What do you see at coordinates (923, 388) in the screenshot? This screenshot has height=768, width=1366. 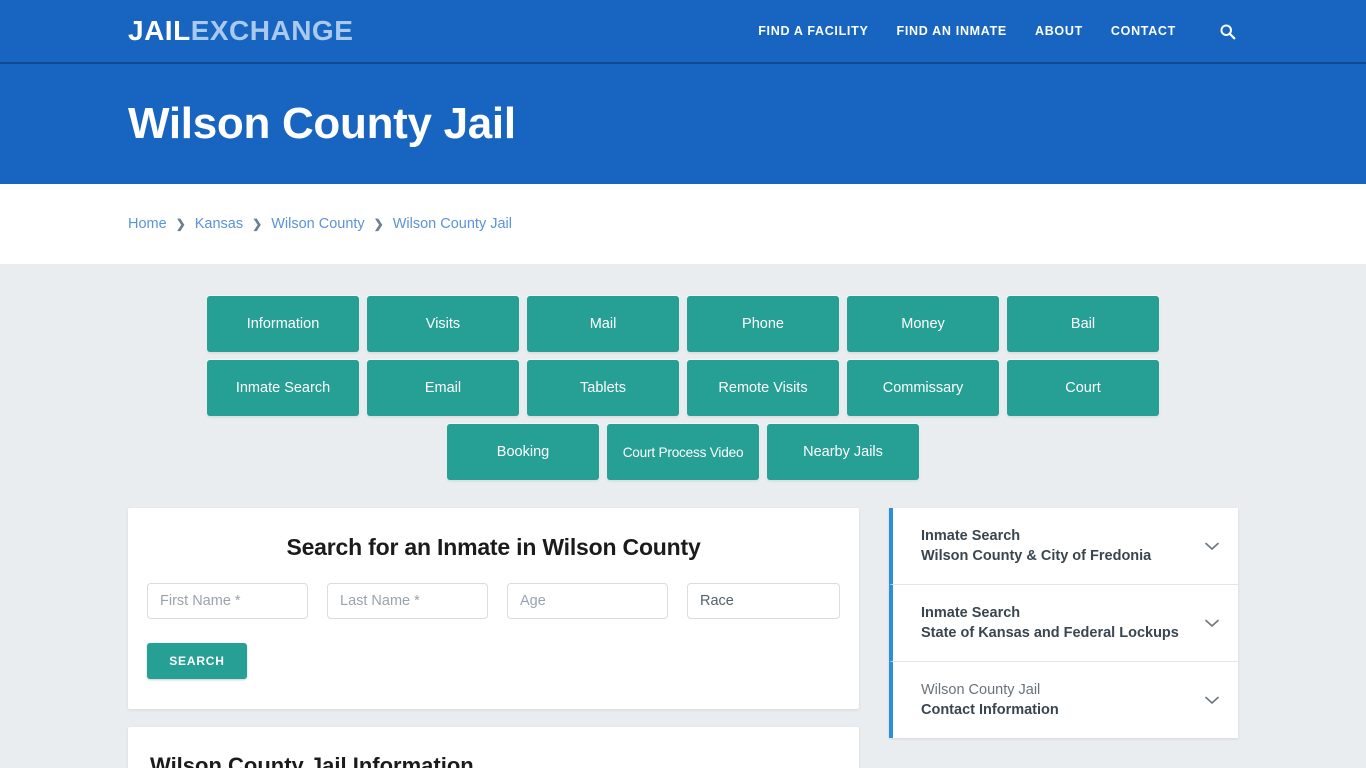 I see `section-button-commissary: Commissary` at bounding box center [923, 388].